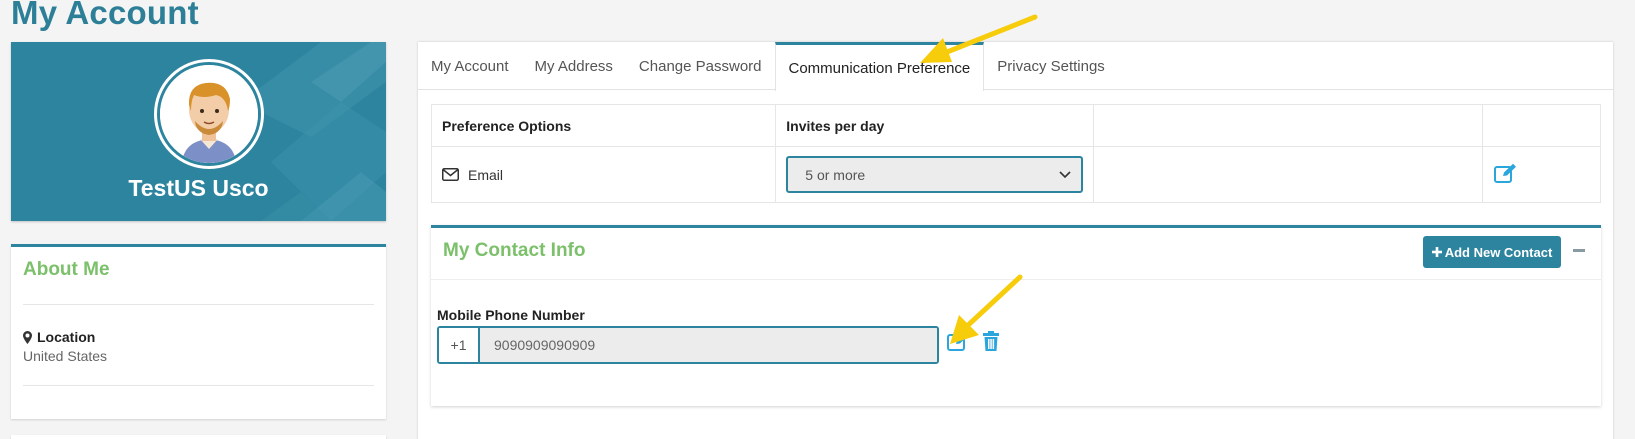 Image resolution: width=1635 pixels, height=439 pixels. I want to click on avatar, so click(209, 114).